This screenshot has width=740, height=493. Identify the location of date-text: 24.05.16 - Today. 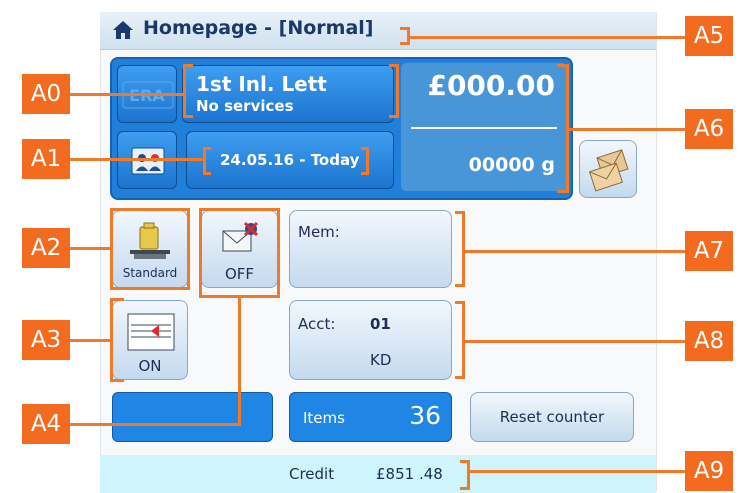
(290, 160).